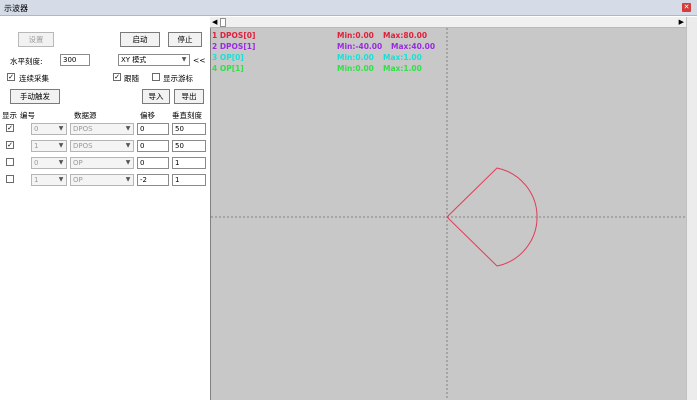 The image size is (697, 412). I want to click on stop-button: 停止, so click(185, 39).